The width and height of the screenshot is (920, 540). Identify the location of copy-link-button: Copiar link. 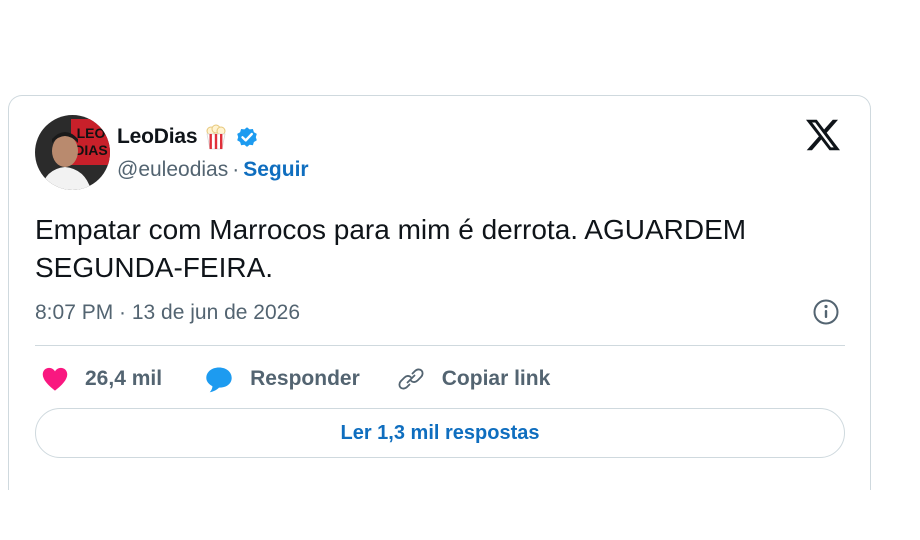
(473, 379).